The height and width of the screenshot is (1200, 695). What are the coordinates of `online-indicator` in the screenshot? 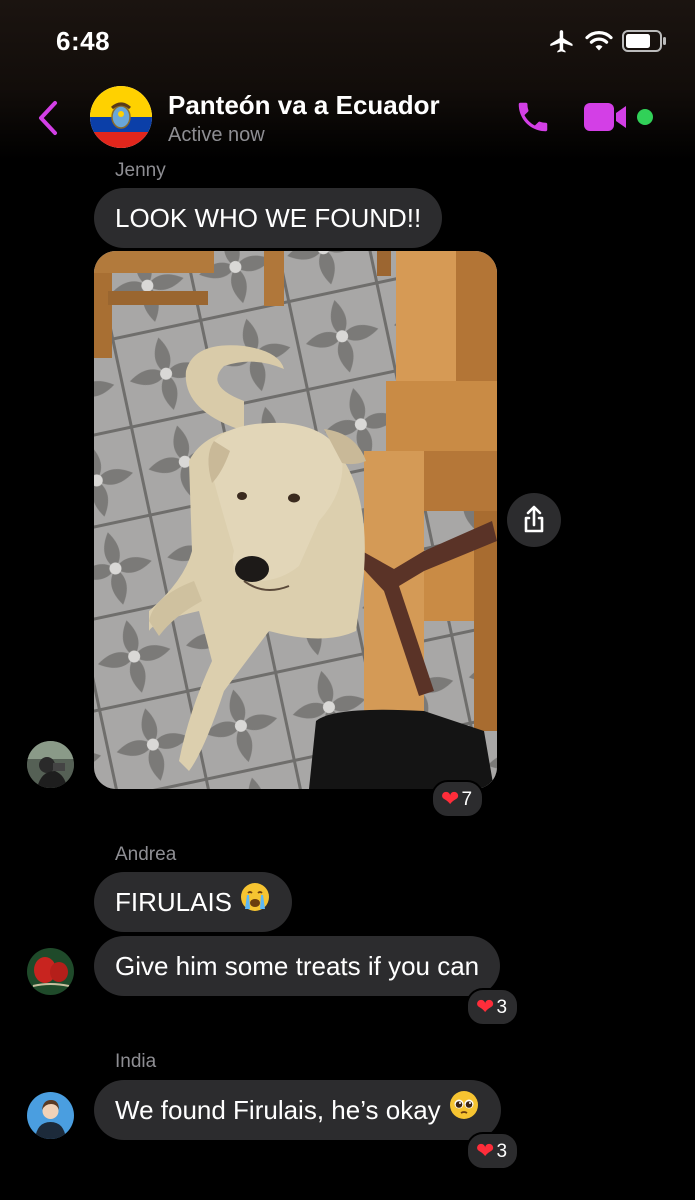 It's located at (645, 117).